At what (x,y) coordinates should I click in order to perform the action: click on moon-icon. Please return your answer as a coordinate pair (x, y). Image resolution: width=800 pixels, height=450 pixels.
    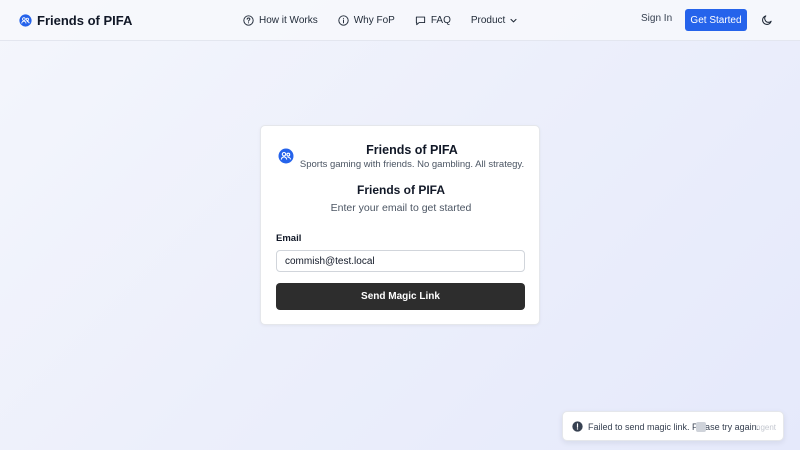
    Looking at the image, I should click on (767, 20).